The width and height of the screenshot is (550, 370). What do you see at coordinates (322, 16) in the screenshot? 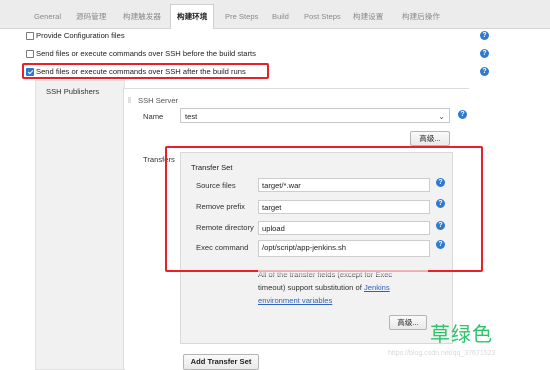
I see `tab-post-steps: Post Steps` at bounding box center [322, 16].